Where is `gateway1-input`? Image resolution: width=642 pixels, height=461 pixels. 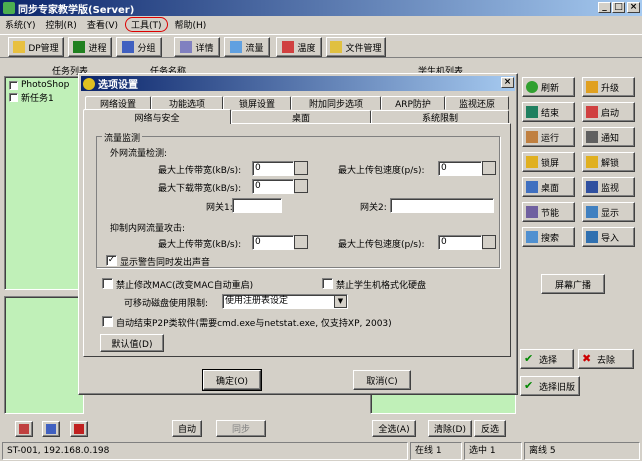 gateway1-input is located at coordinates (257, 205).